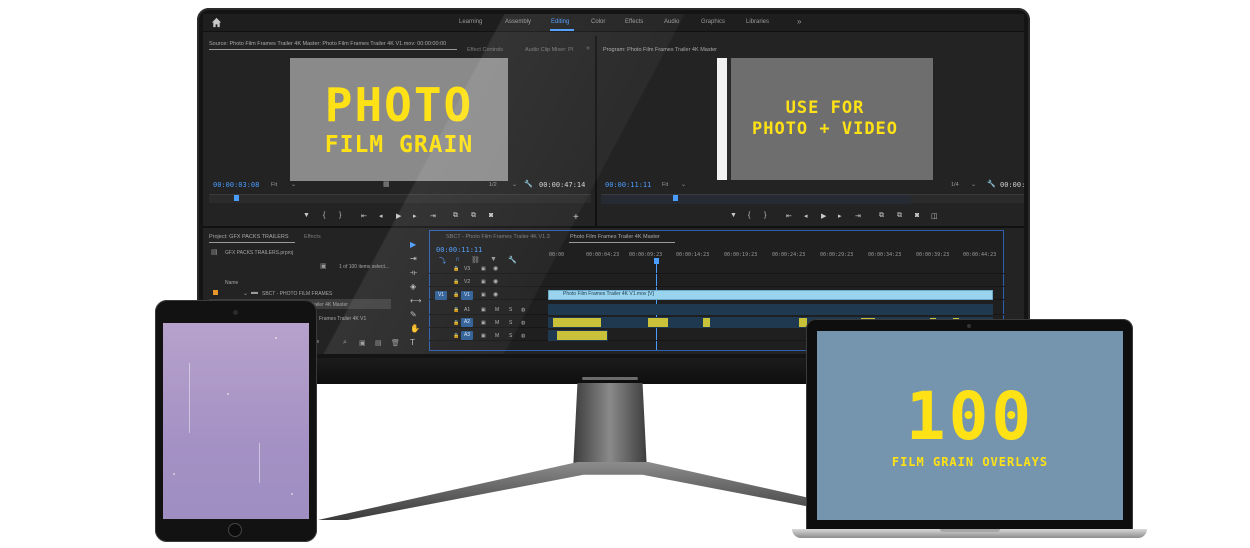 Image resolution: width=1250 pixels, height=548 pixels. Describe the element at coordinates (441, 295) in the screenshot. I see `track-v1-source-patch: V1` at that location.